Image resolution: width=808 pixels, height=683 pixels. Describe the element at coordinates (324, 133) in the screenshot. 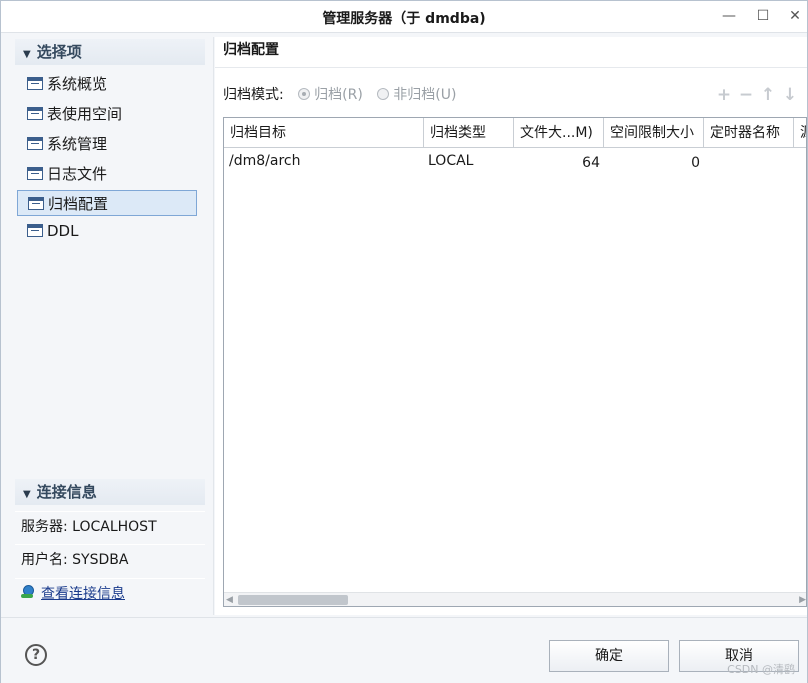

I see `column-header-archive-target: 归档目标` at that location.